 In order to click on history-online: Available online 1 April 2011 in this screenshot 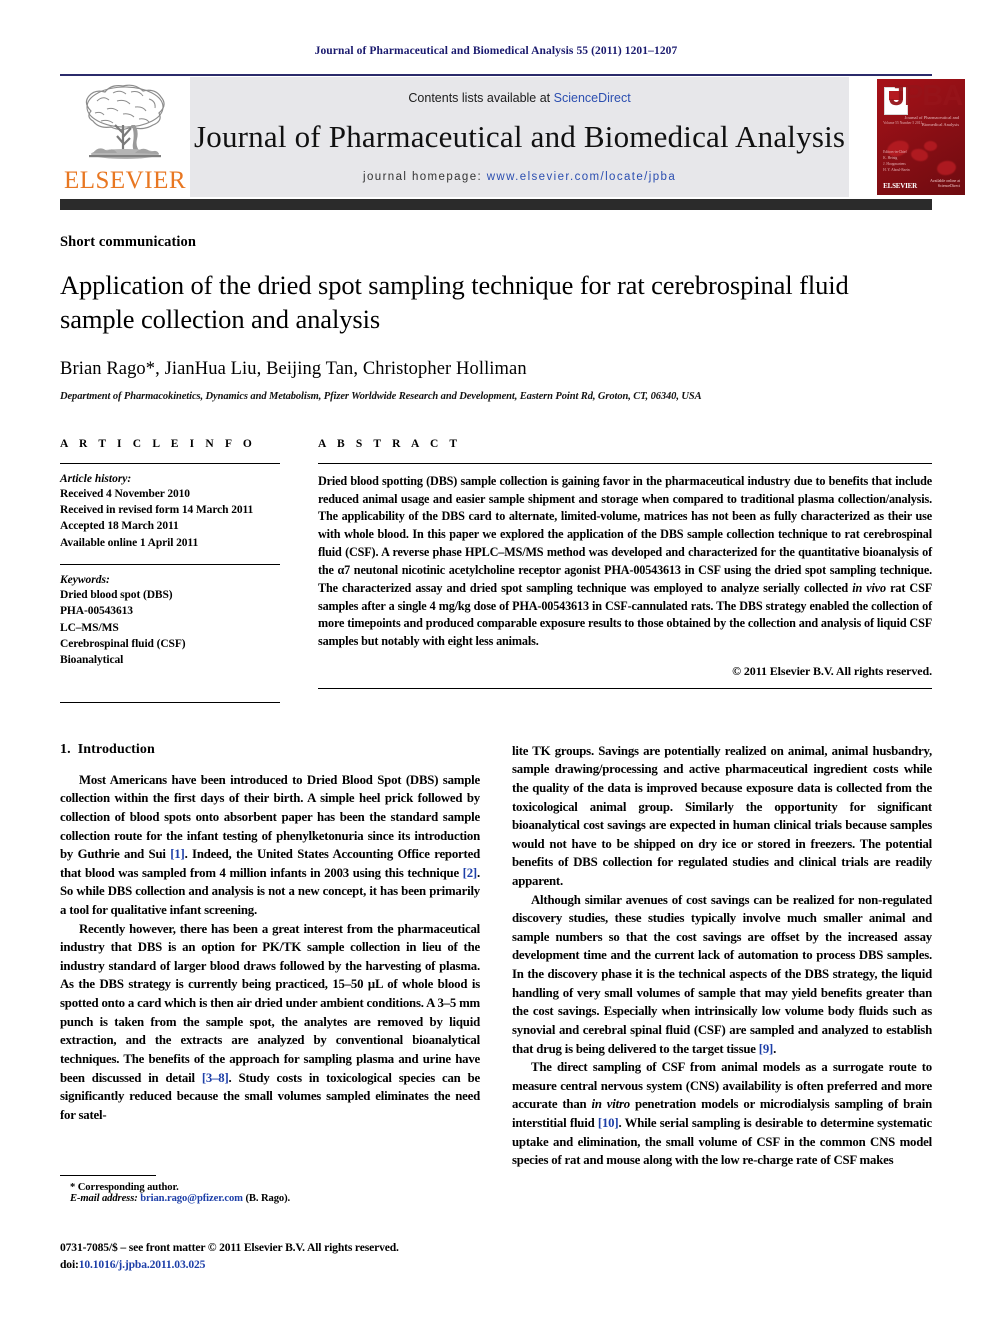, I will do `click(129, 542)`.